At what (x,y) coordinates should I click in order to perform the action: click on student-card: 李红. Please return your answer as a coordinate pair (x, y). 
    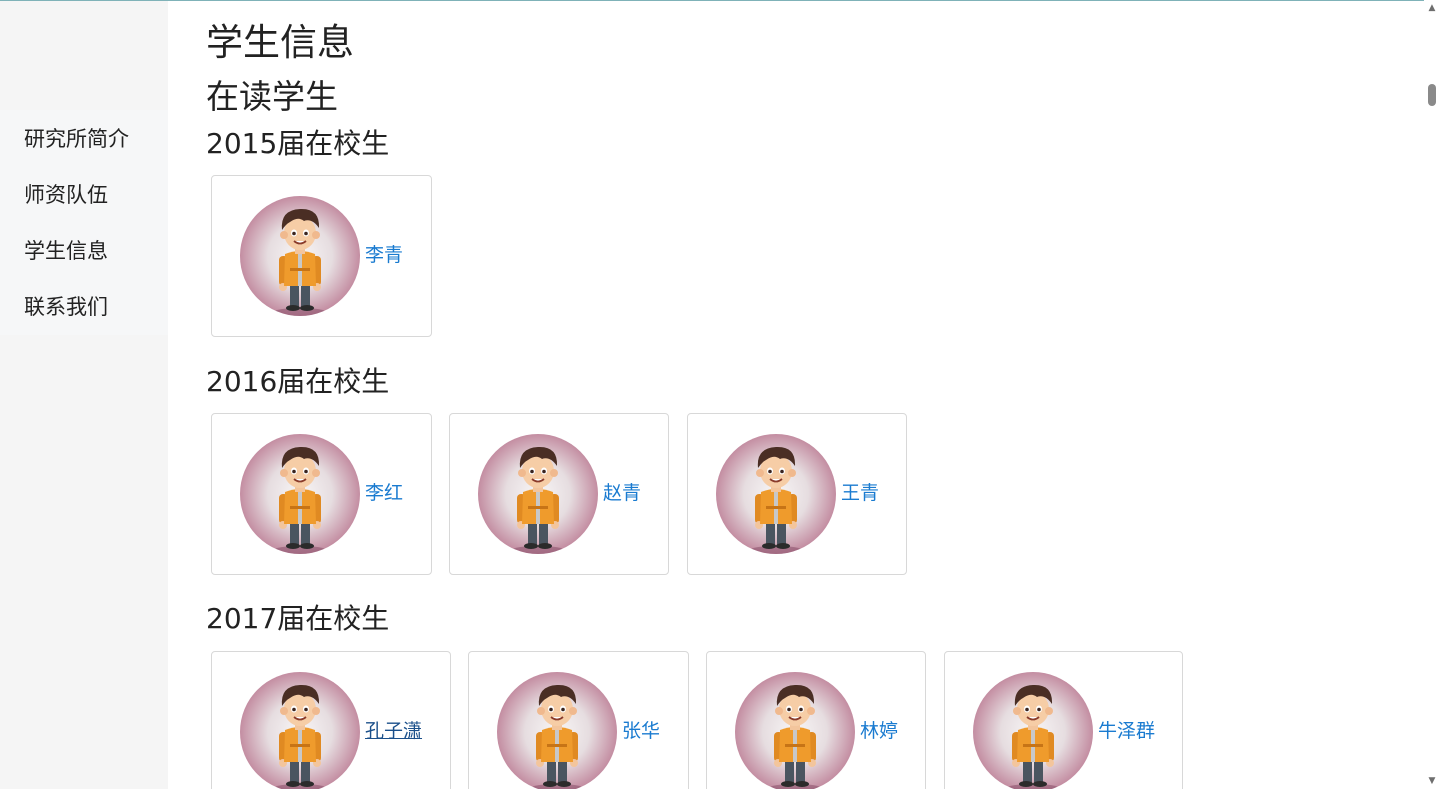
    Looking at the image, I should click on (321, 494).